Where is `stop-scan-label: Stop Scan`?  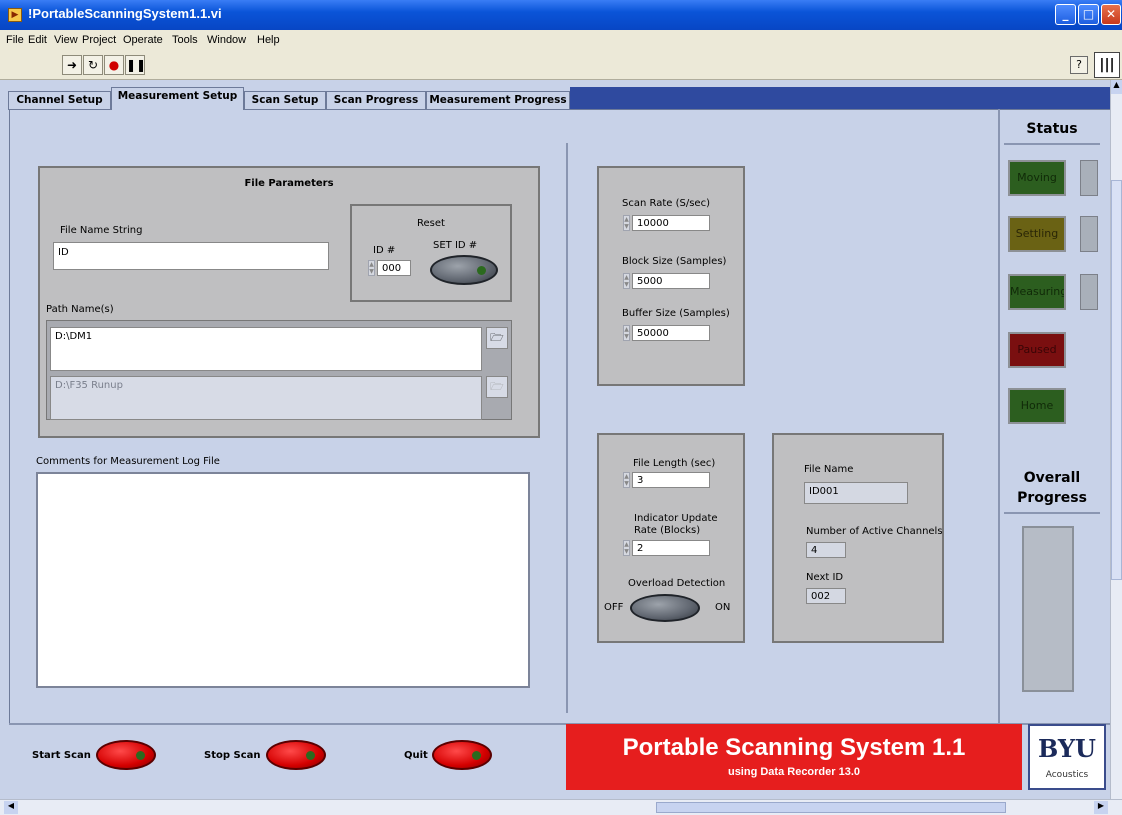 stop-scan-label: Stop Scan is located at coordinates (232, 755).